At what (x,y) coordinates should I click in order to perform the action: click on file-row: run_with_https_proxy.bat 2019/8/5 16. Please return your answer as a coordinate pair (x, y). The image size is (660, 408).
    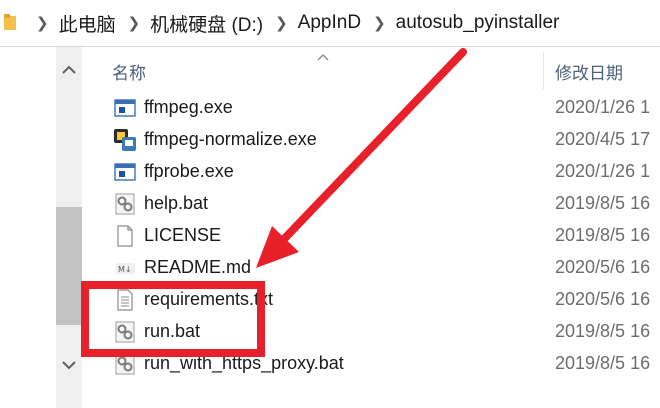
    Looking at the image, I should click on (380, 364).